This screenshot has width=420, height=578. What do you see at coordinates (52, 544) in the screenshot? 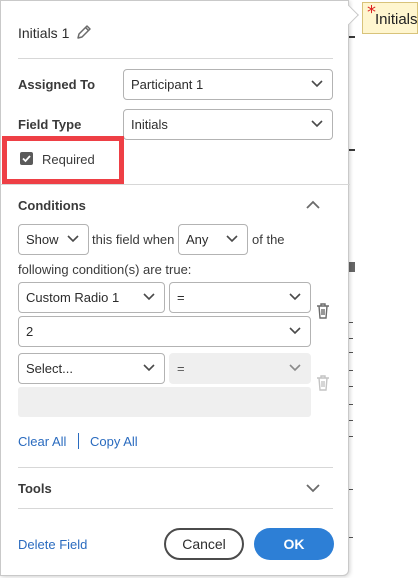
I see `delete-field-link: Delete Field` at bounding box center [52, 544].